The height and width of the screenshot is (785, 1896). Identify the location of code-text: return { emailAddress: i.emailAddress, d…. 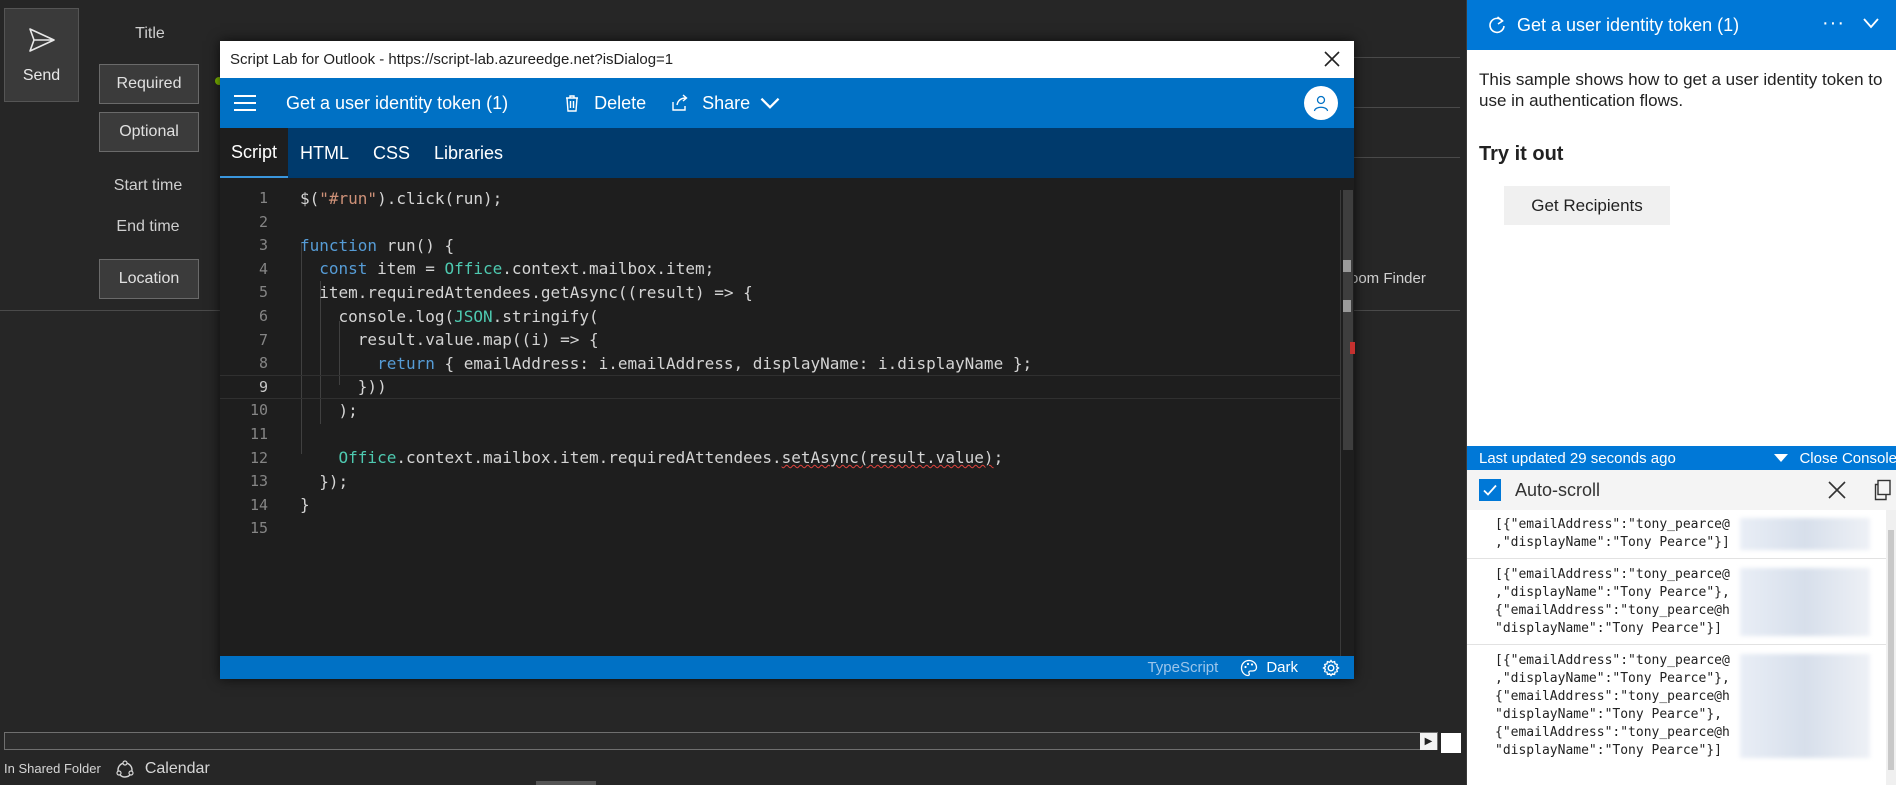
(705, 363).